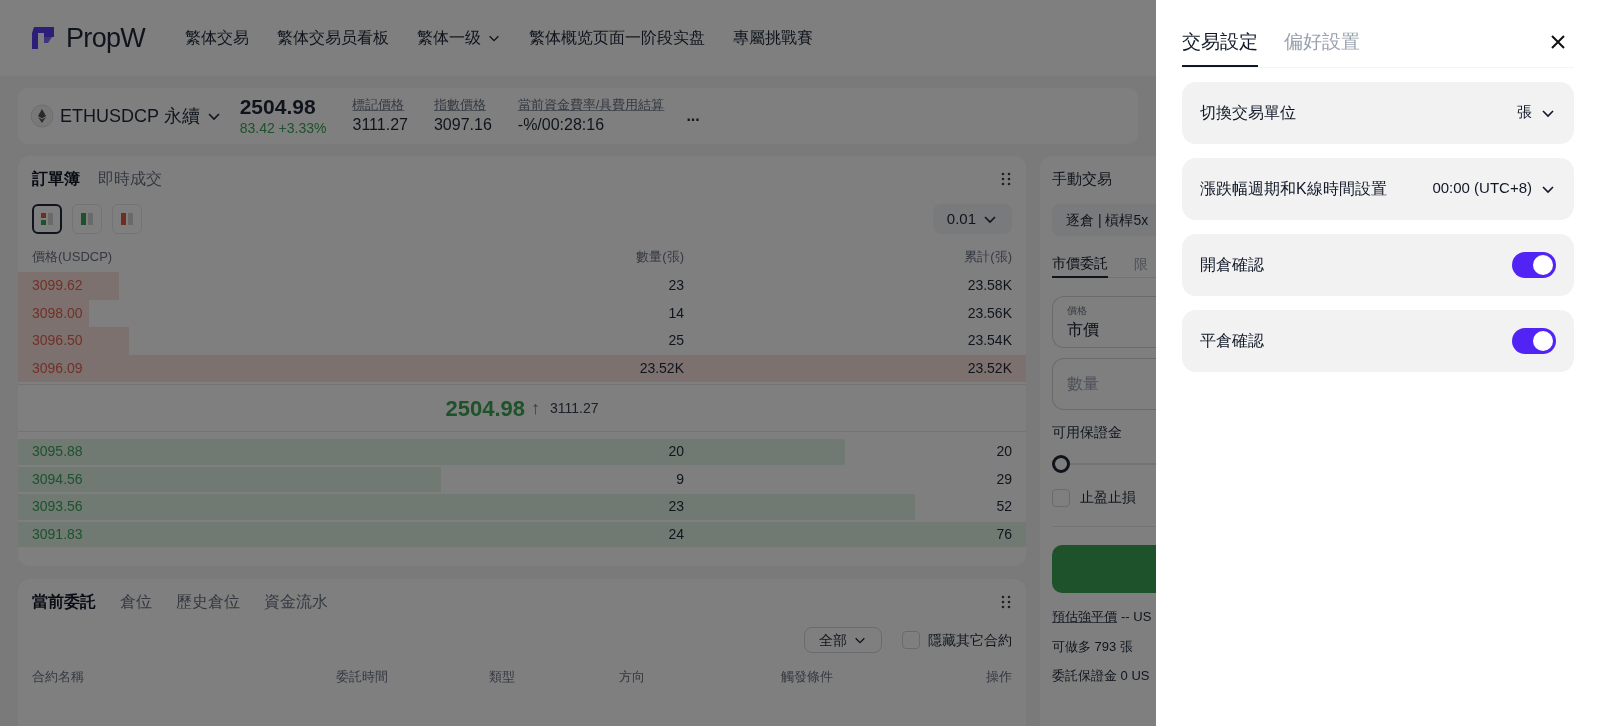 This screenshot has width=1600, height=726. Describe the element at coordinates (1101, 676) in the screenshot. I see `order-margin-text: 委託保證金 0 US` at that location.